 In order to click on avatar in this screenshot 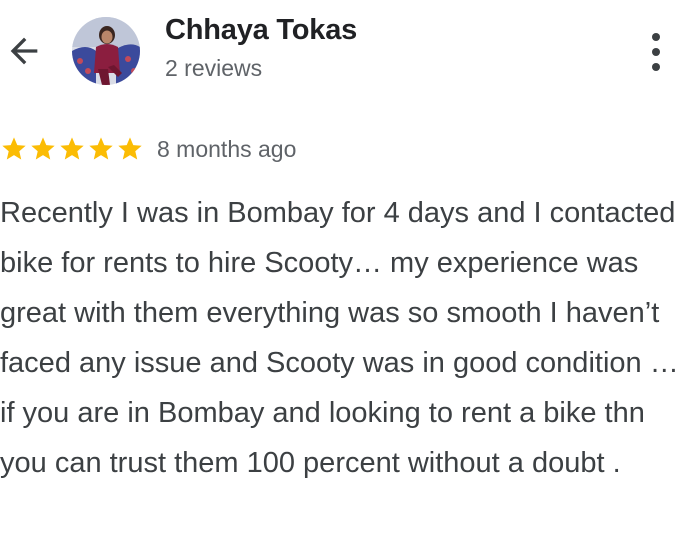, I will do `click(106, 51)`.